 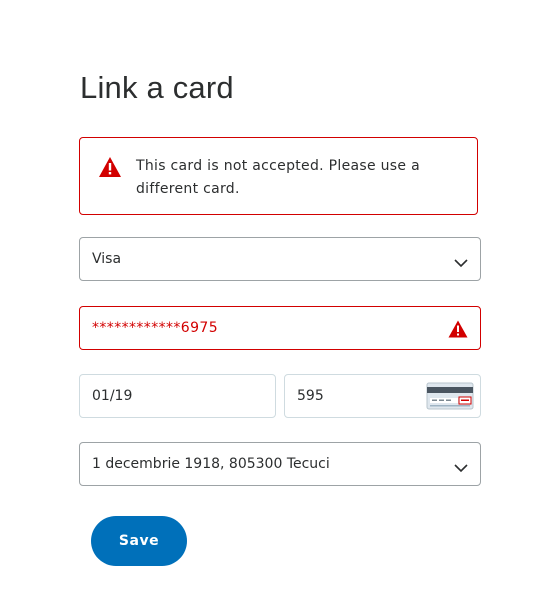 I want to click on billing-address-select: 1 decembrie 1918, 805300 Tecuci, so click(x=280, y=464).